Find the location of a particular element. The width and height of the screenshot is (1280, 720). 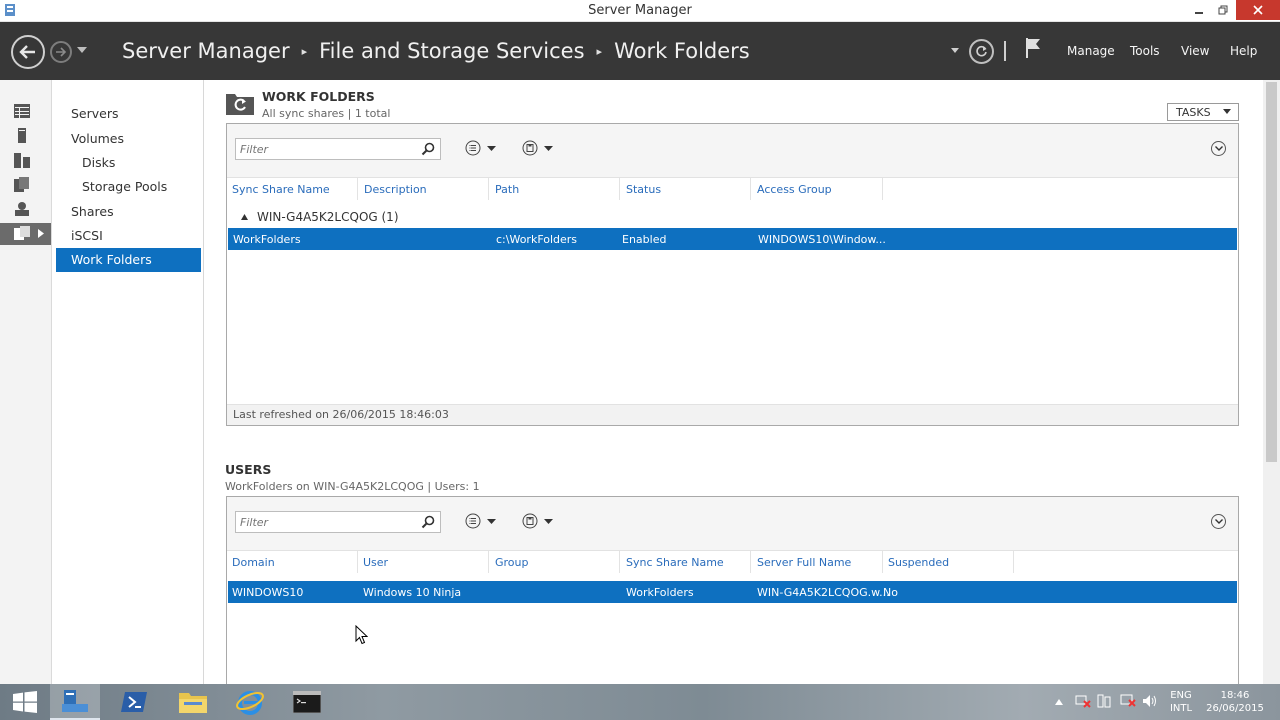

taskbar-internet-explorer is located at coordinates (250, 702).